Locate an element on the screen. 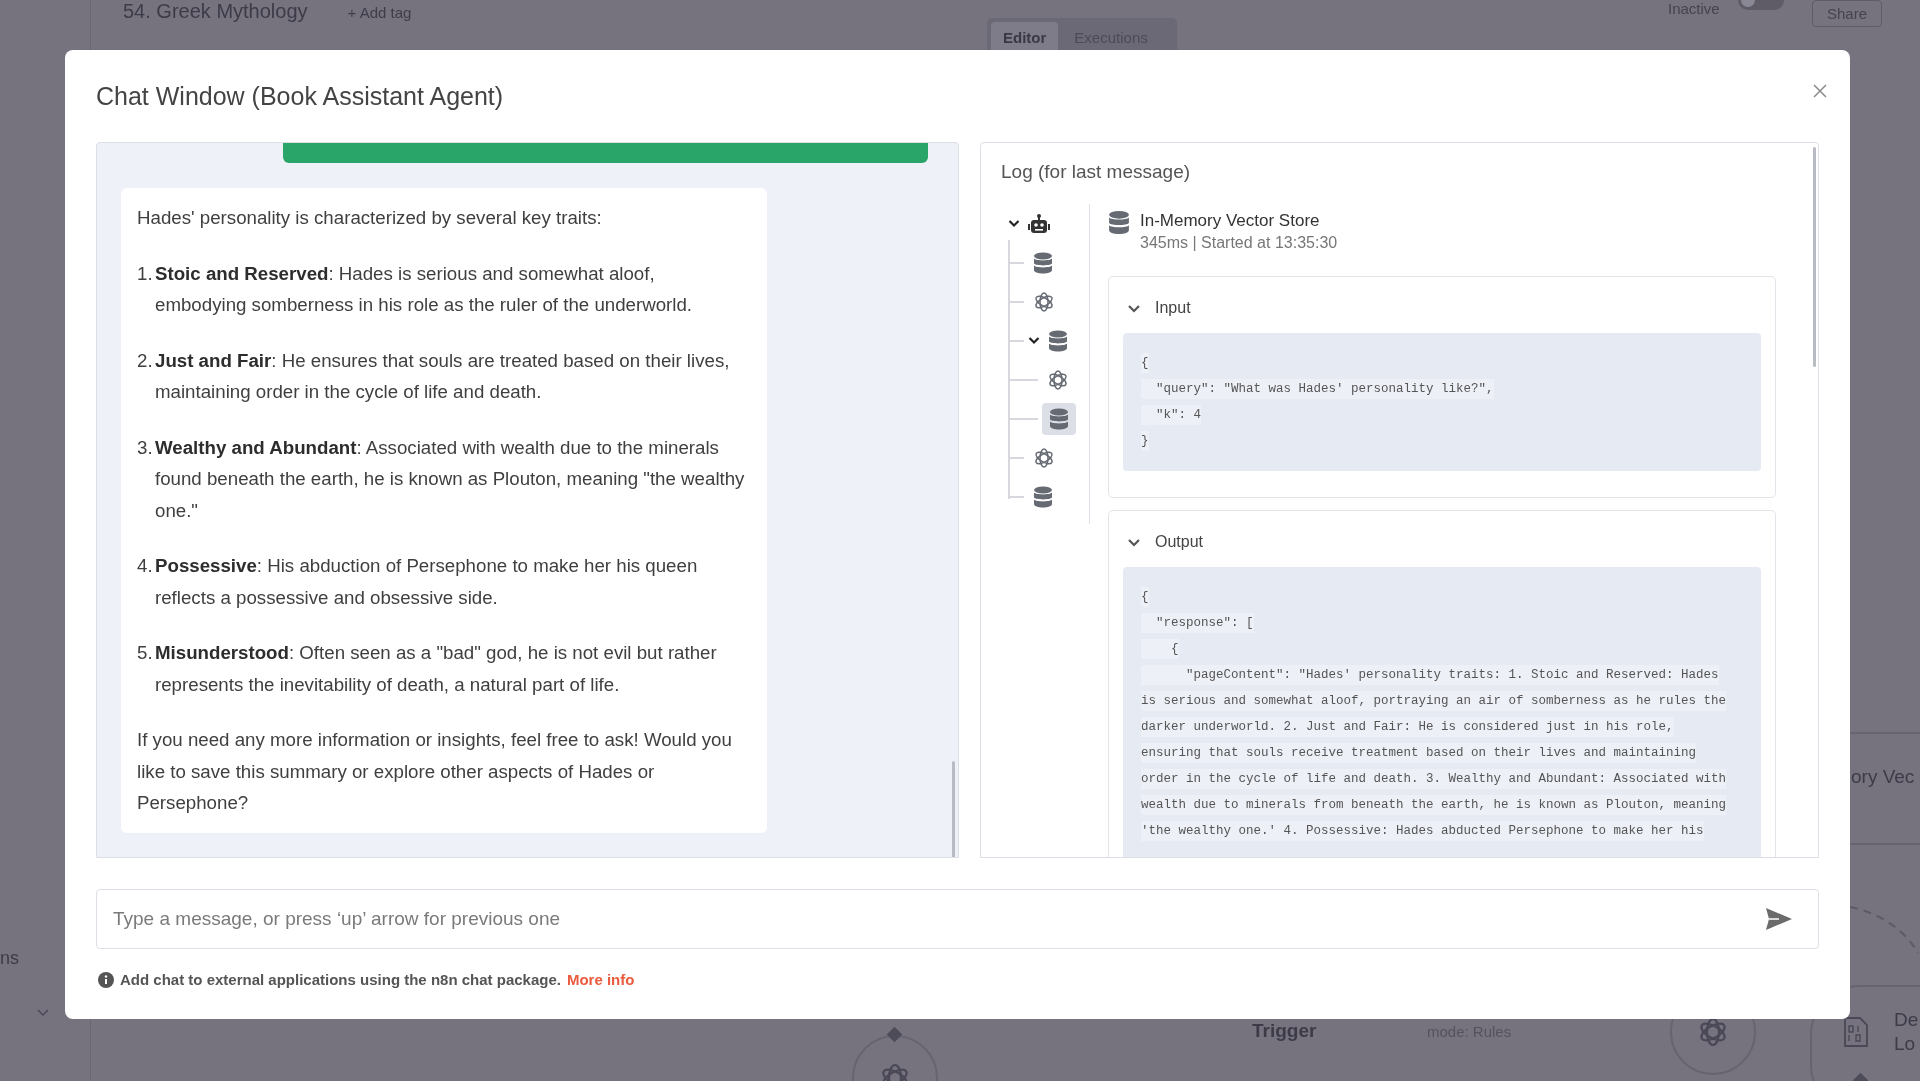  log-tree-item is located at coordinates (1059, 418).